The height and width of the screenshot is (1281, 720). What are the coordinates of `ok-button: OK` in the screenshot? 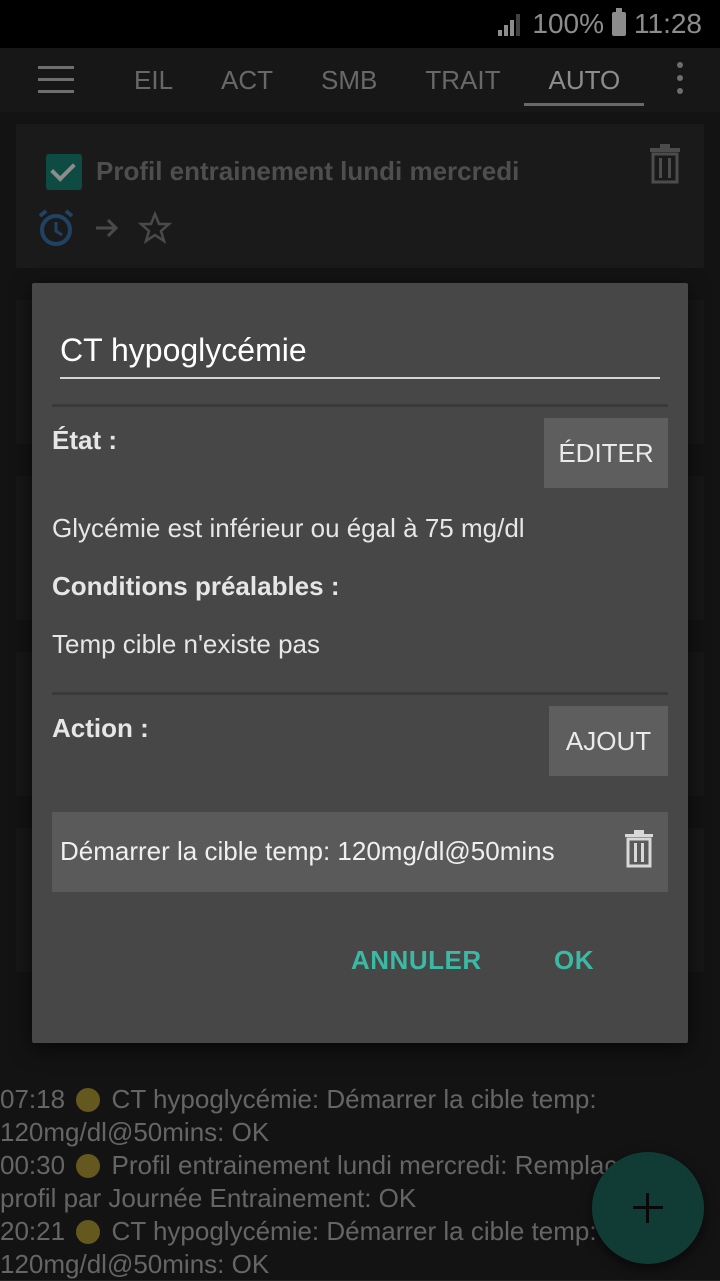 It's located at (574, 960).